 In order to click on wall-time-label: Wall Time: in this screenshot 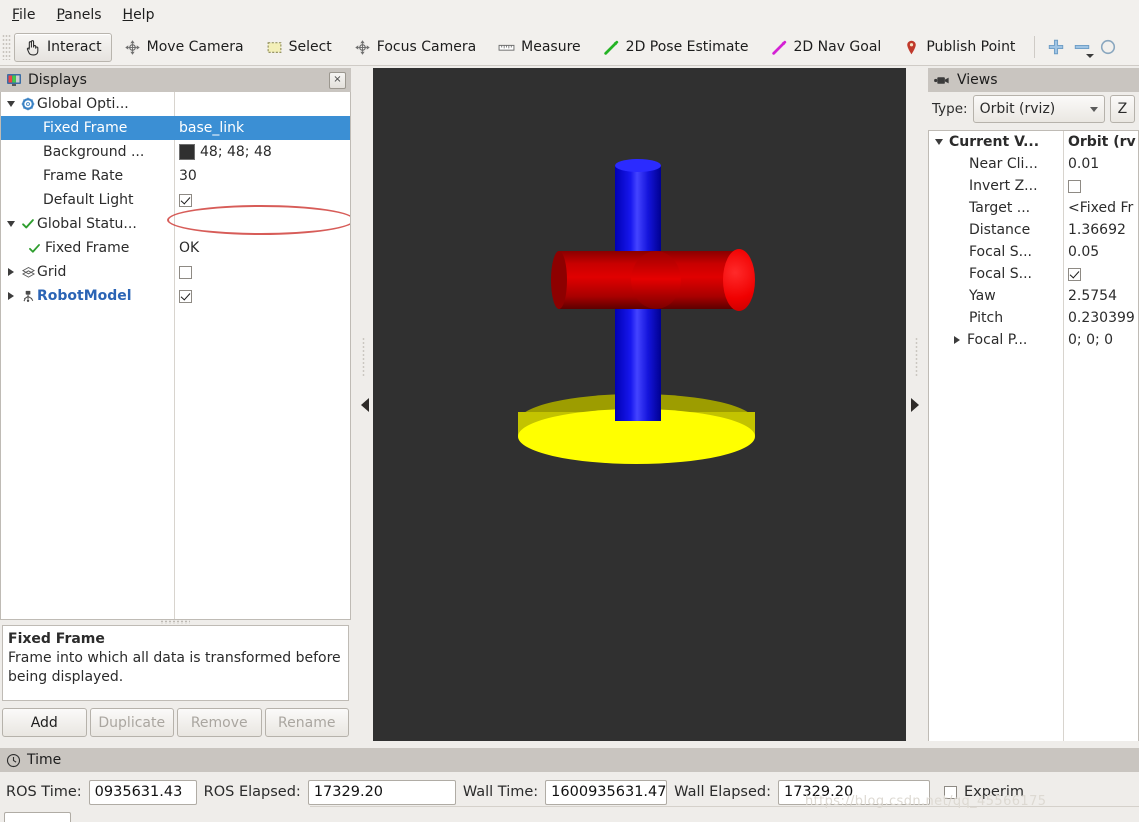, I will do `click(500, 792)`.